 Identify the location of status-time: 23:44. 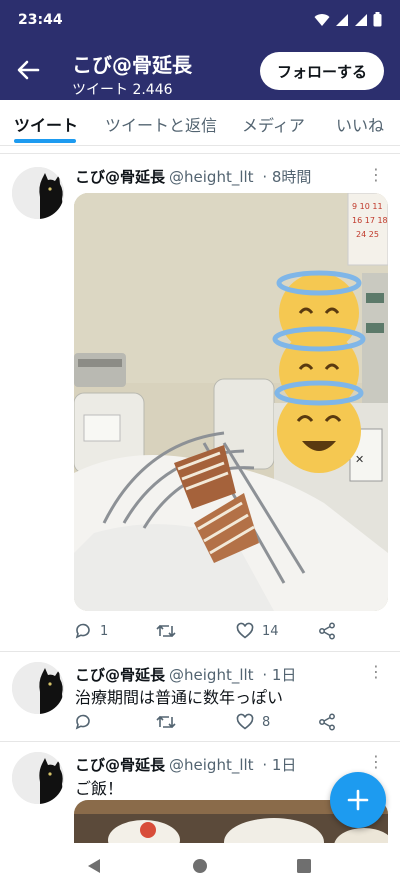
(40, 20).